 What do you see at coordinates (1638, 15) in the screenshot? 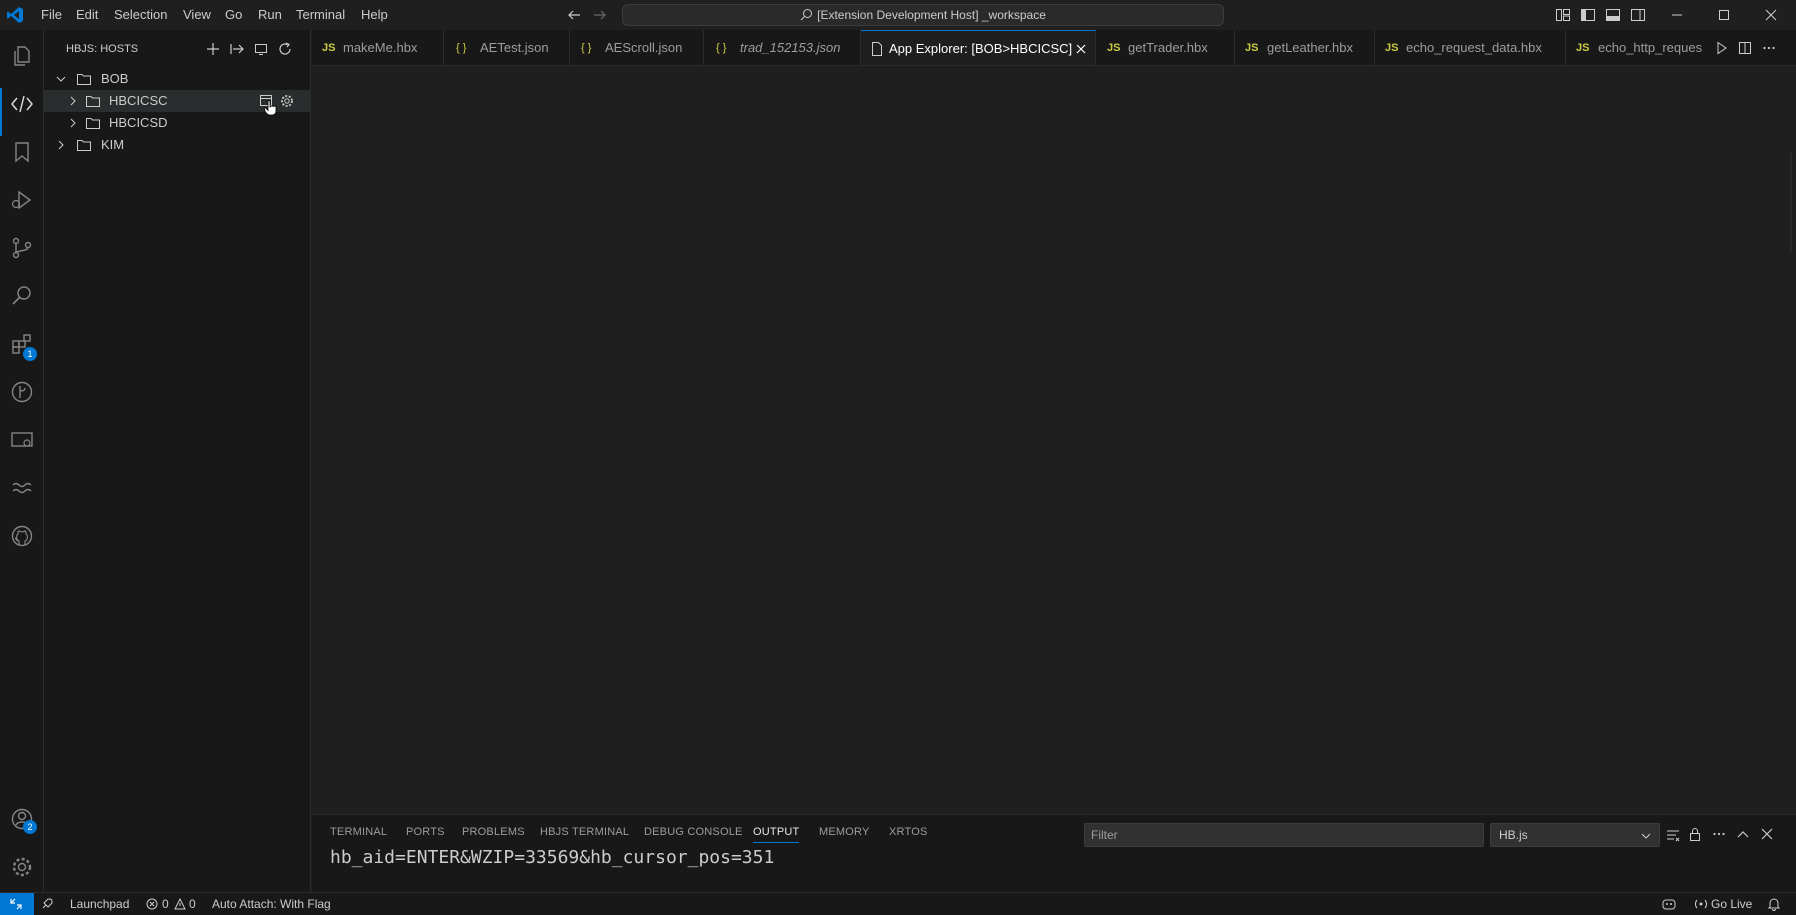
I see `toggle-secondary-sidebar-icon` at bounding box center [1638, 15].